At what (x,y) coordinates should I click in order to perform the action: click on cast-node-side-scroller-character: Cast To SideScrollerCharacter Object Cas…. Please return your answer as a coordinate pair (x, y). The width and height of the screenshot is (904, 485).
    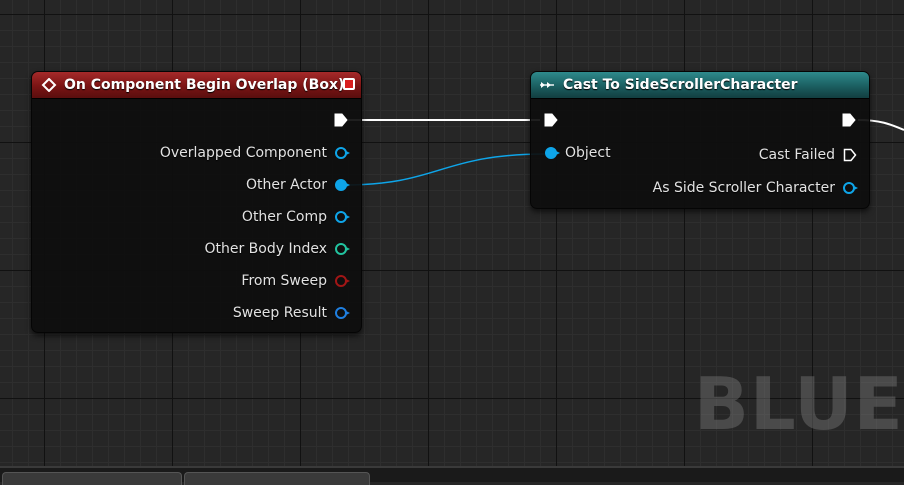
    Looking at the image, I should click on (700, 140).